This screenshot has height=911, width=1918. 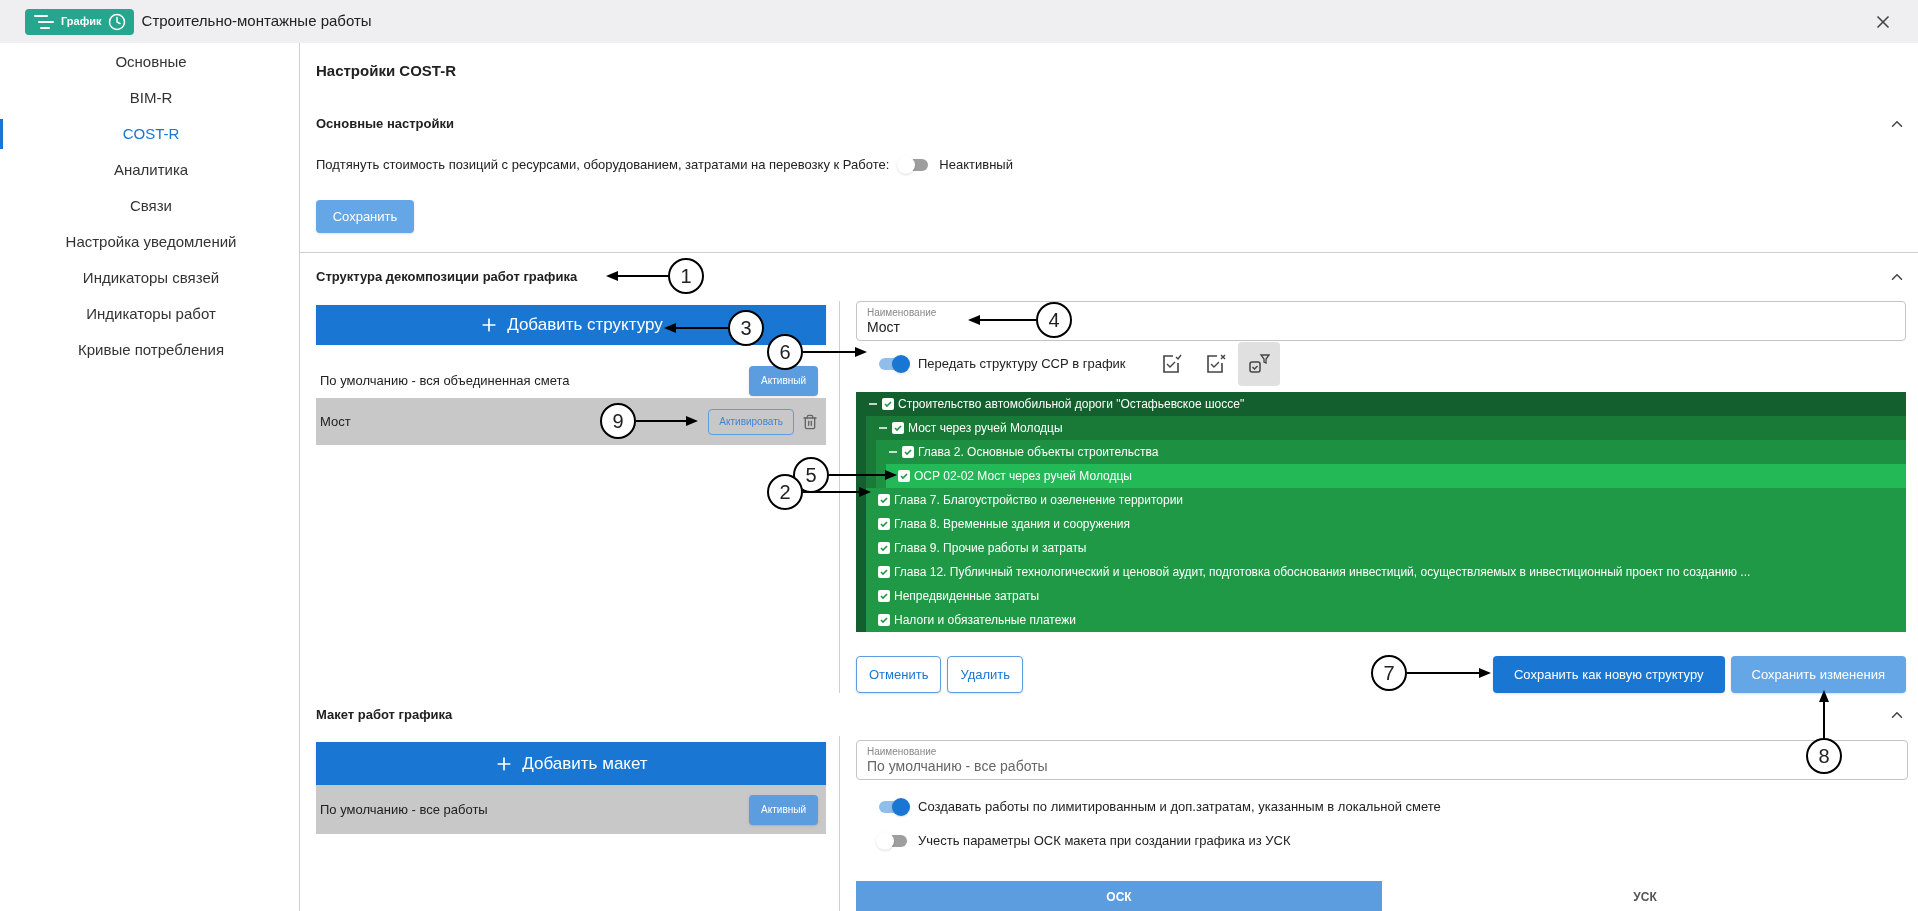 What do you see at coordinates (149, 350) in the screenshot?
I see `sidebar-item: Кривые потребления` at bounding box center [149, 350].